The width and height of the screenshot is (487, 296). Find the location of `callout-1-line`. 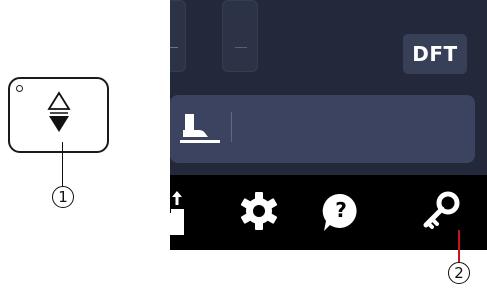

callout-1-line is located at coordinates (63, 164).